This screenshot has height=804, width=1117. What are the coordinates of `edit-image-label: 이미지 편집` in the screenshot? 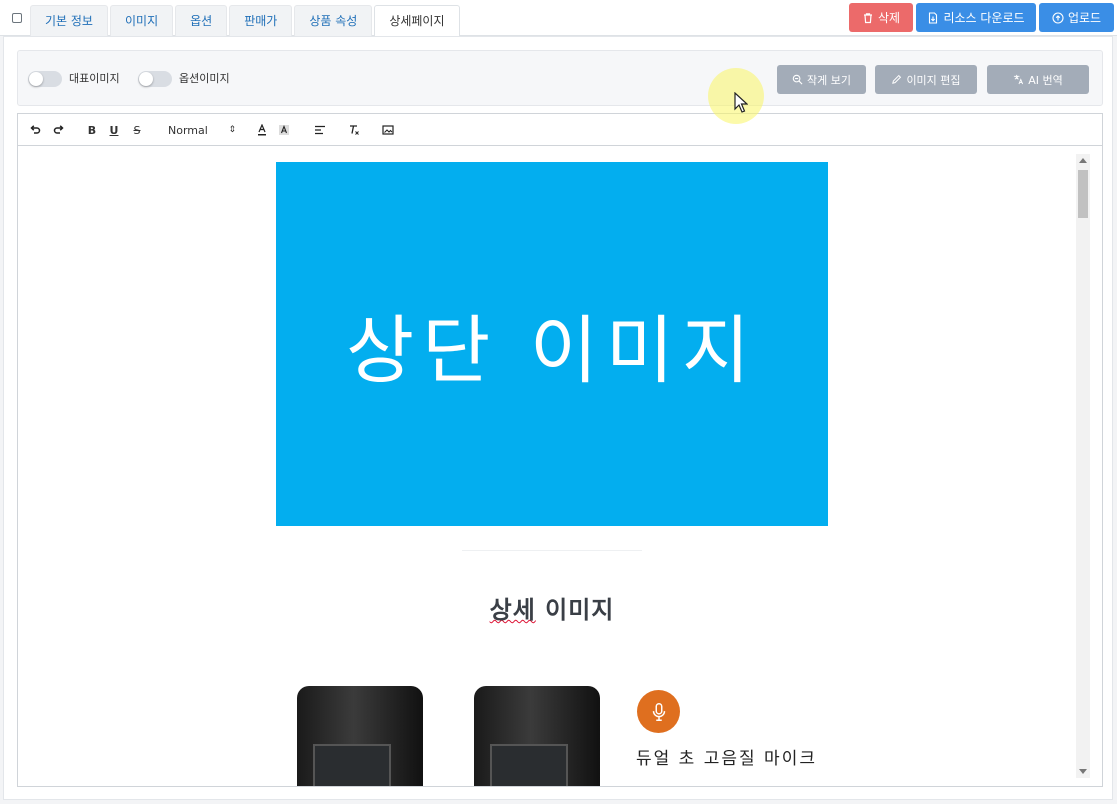 It's located at (933, 80).